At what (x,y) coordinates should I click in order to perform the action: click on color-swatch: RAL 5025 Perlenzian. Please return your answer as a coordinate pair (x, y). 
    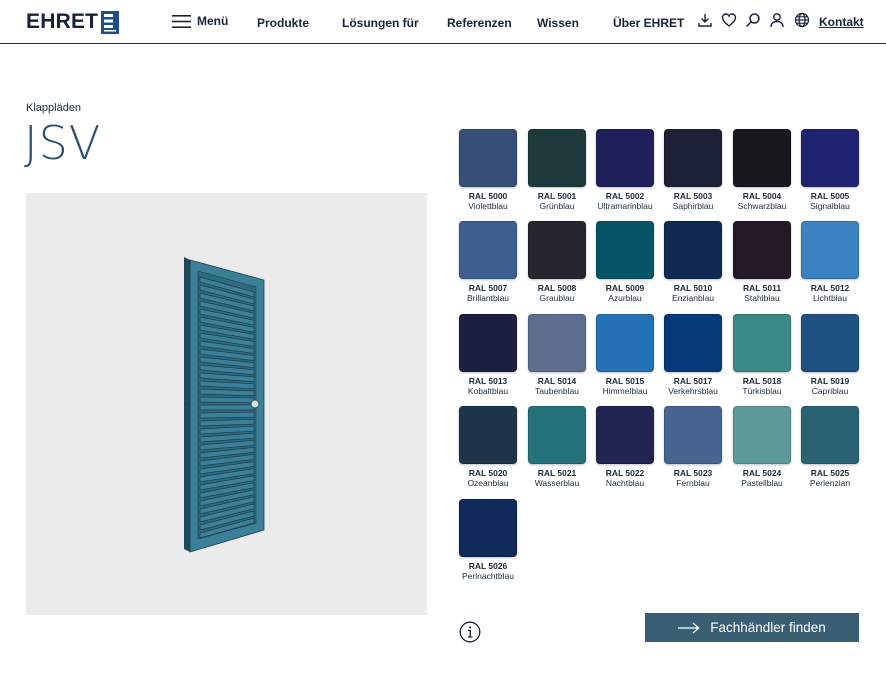
    Looking at the image, I should click on (830, 451).